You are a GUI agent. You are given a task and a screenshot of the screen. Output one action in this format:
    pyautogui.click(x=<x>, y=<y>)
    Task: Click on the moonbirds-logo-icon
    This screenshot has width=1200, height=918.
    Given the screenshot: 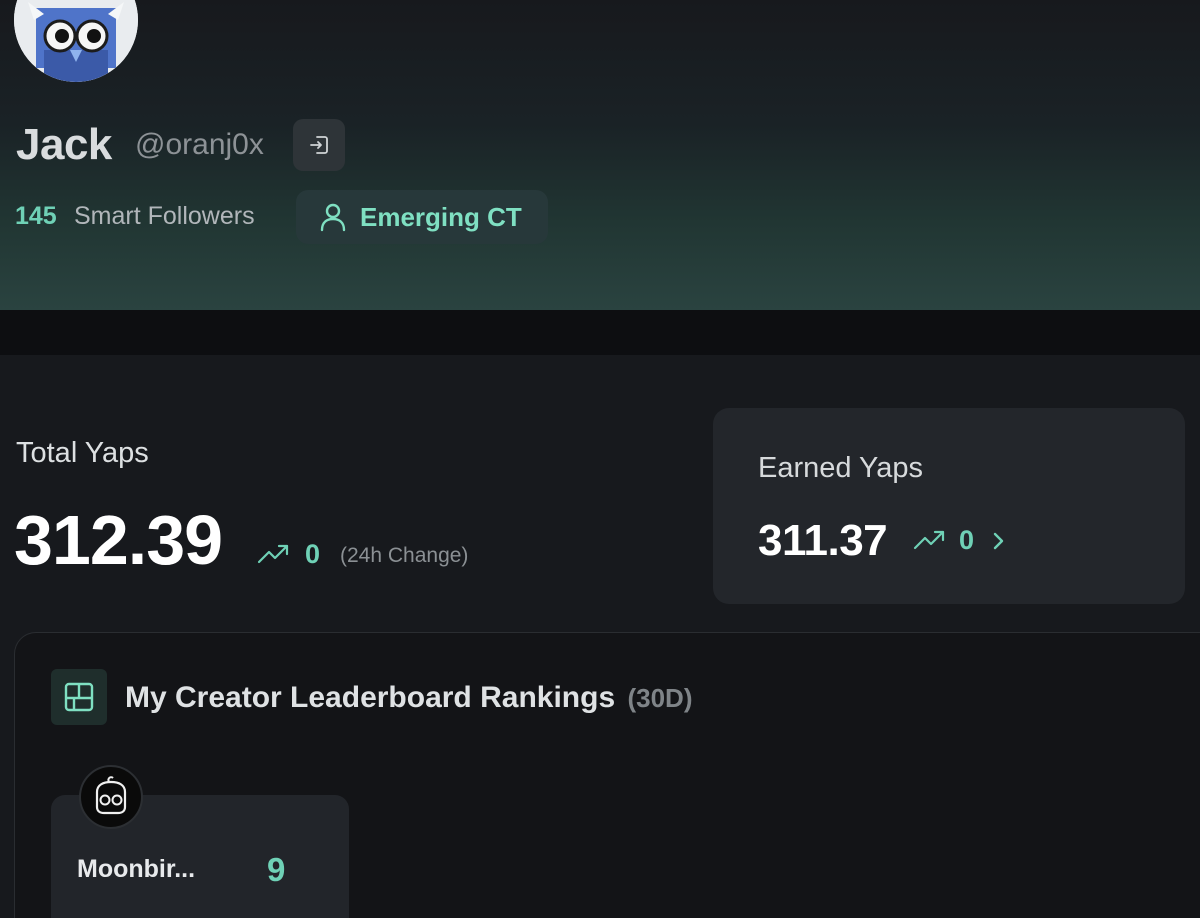 What is the action you would take?
    pyautogui.click(x=111, y=797)
    